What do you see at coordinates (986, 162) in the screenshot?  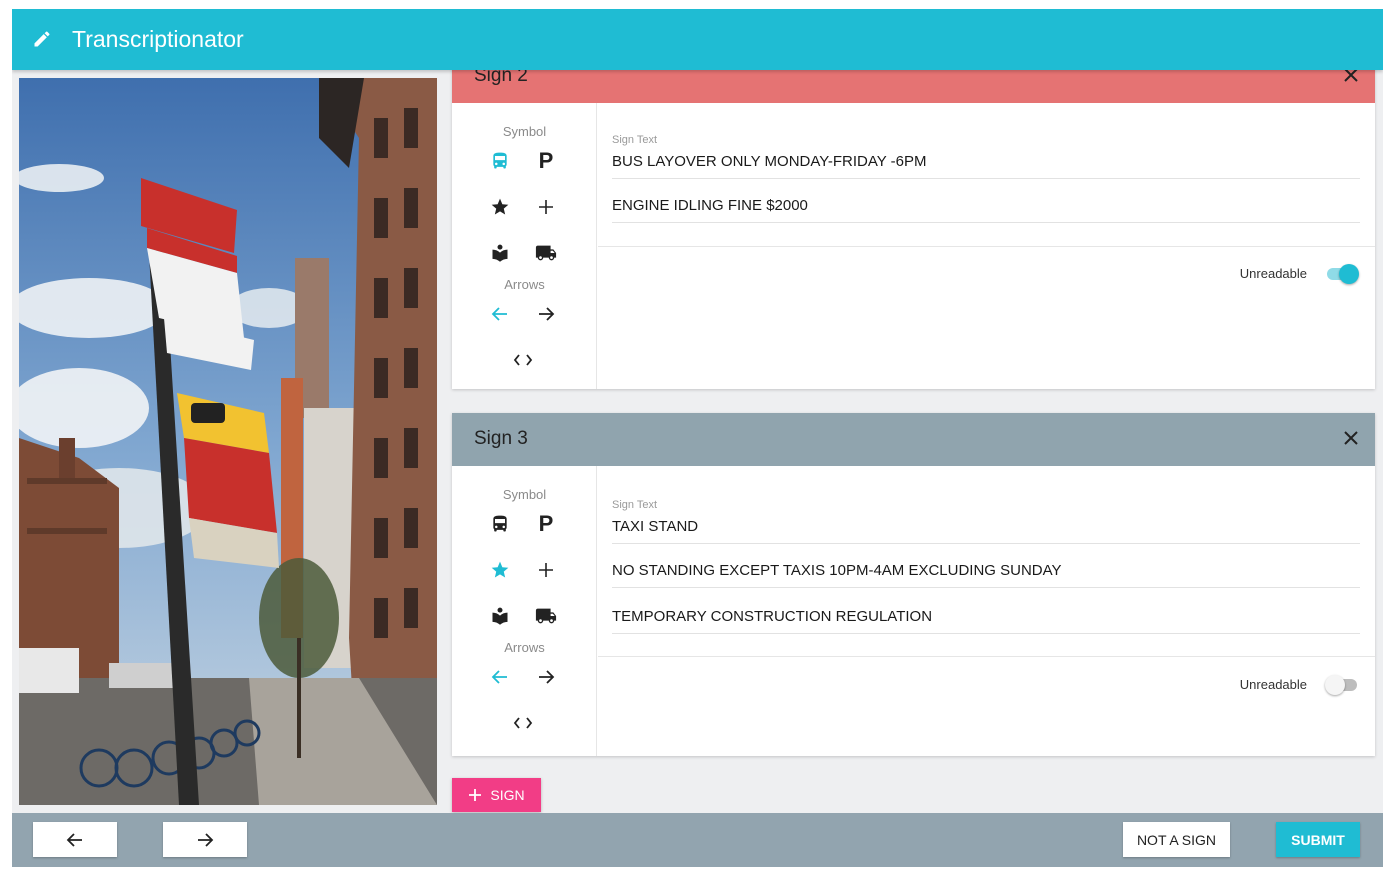 I see `sign-text-field: BUS LAYOVER ONLY MONDAY-FRIDAY -6PM` at bounding box center [986, 162].